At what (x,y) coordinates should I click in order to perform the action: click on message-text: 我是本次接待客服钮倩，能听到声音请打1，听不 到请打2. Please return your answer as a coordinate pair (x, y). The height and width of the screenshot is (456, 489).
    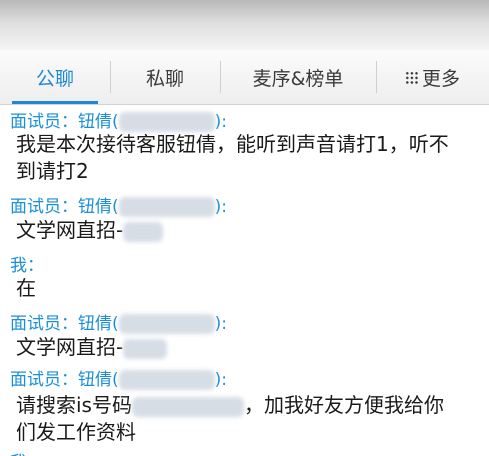
    Looking at the image, I should click on (232, 158).